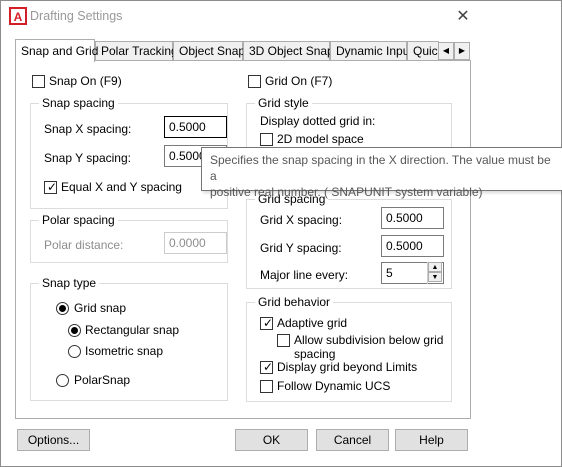  I want to click on major-line-spinner: ▲ ▼, so click(434, 273).